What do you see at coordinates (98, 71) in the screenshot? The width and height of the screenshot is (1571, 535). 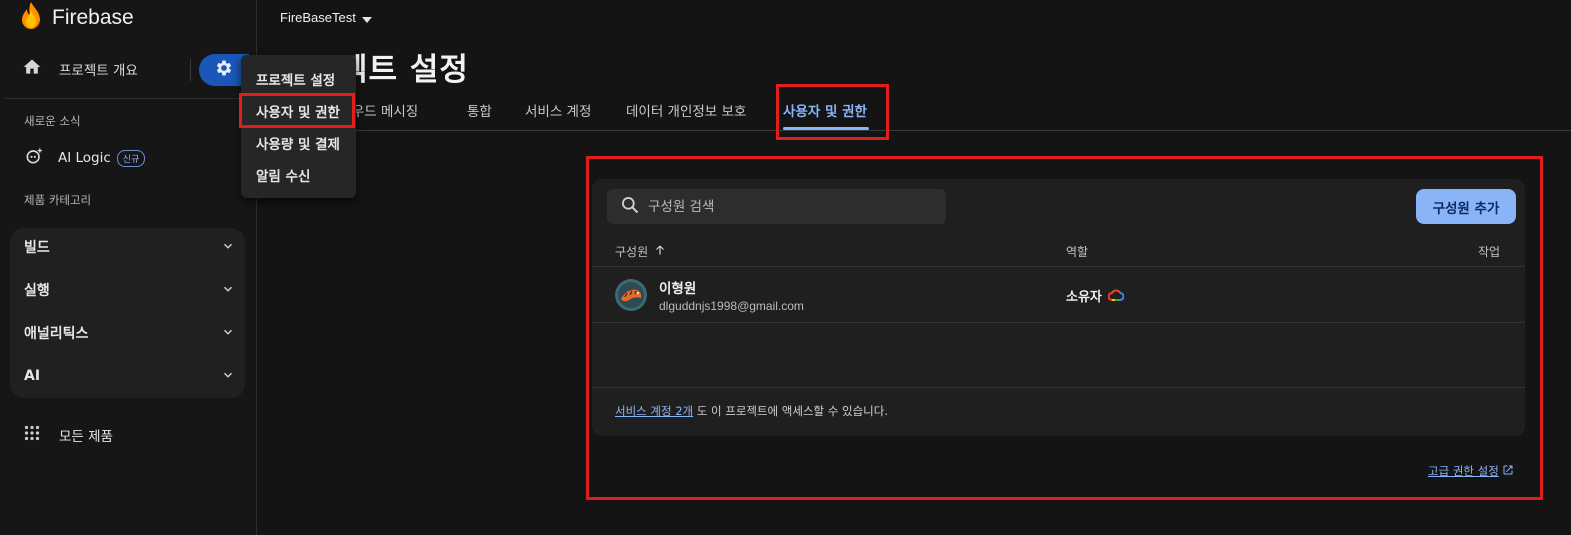 I see `project-overview-label: 프로젝트 개요` at bounding box center [98, 71].